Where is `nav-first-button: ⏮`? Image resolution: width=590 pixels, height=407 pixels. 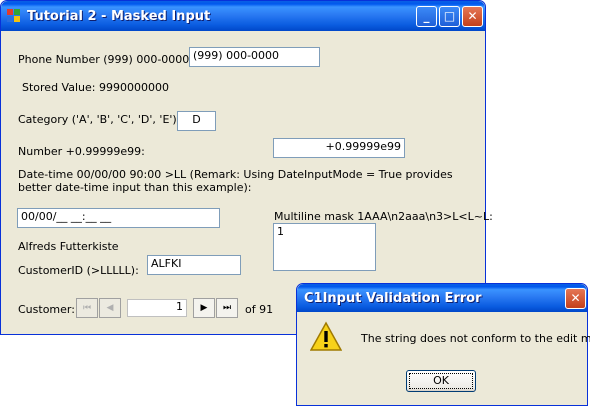
nav-first-button: ⏮ is located at coordinates (87, 308).